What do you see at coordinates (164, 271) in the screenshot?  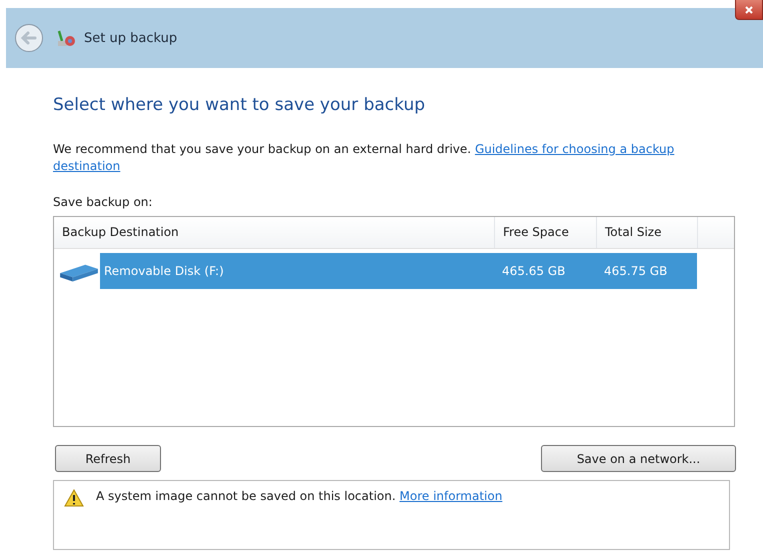 I see `table-cell-text: Removable Disk (F:)` at bounding box center [164, 271].